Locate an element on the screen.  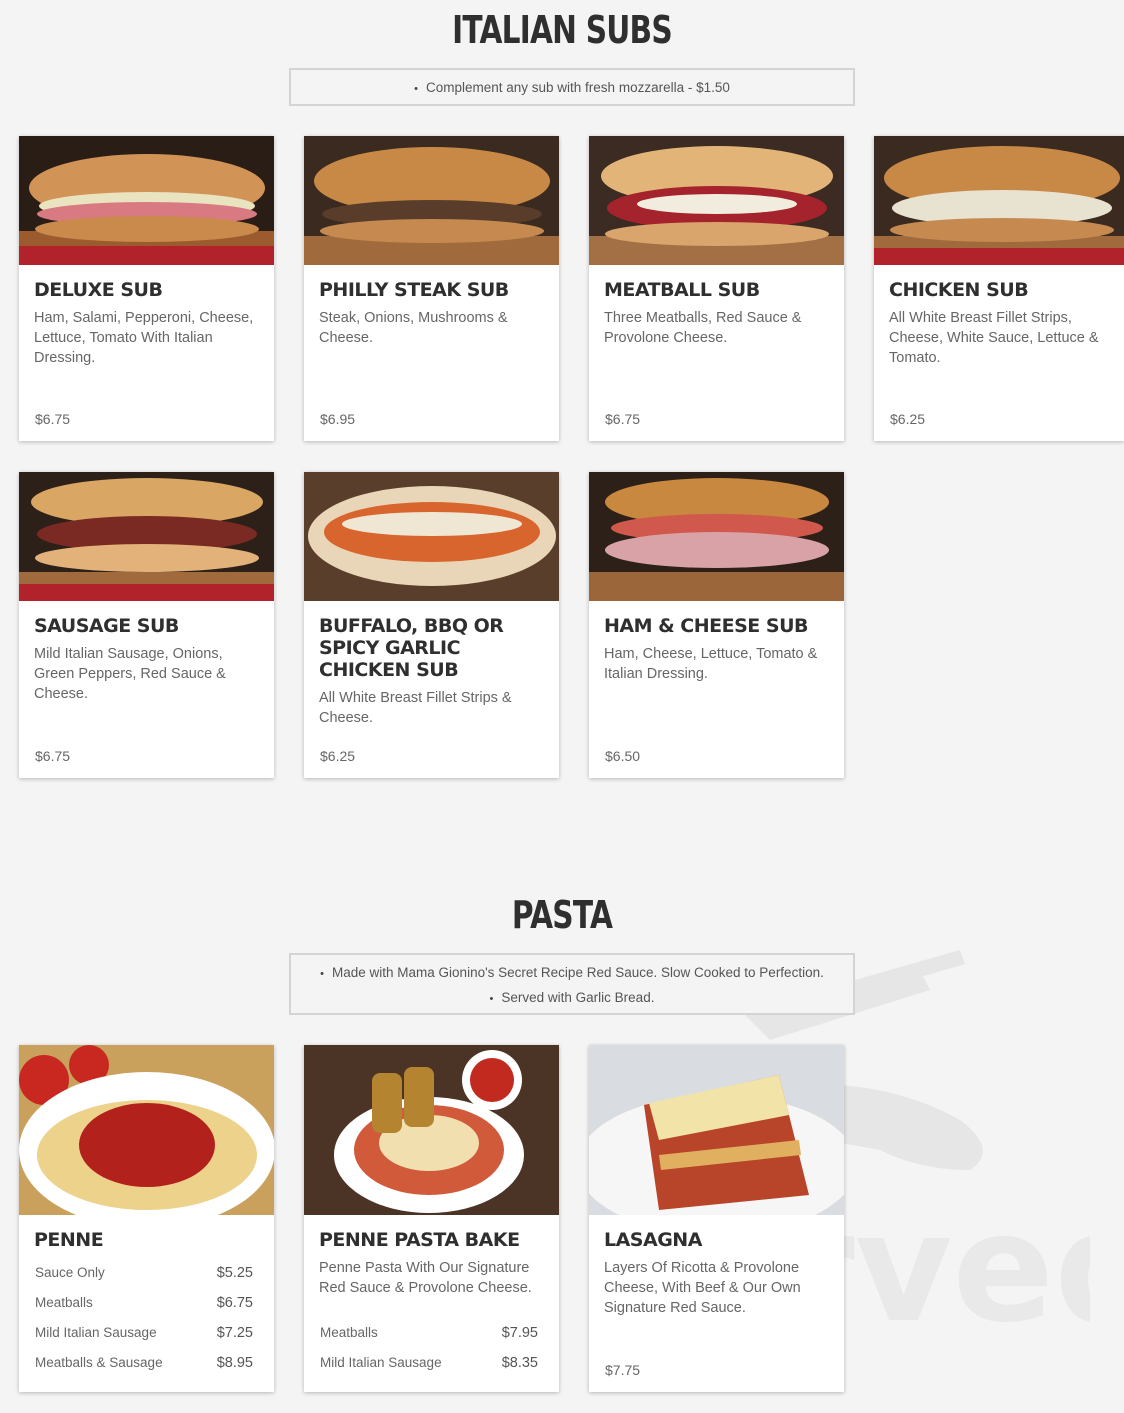
option-price: $7.95 is located at coordinates (519, 1333).